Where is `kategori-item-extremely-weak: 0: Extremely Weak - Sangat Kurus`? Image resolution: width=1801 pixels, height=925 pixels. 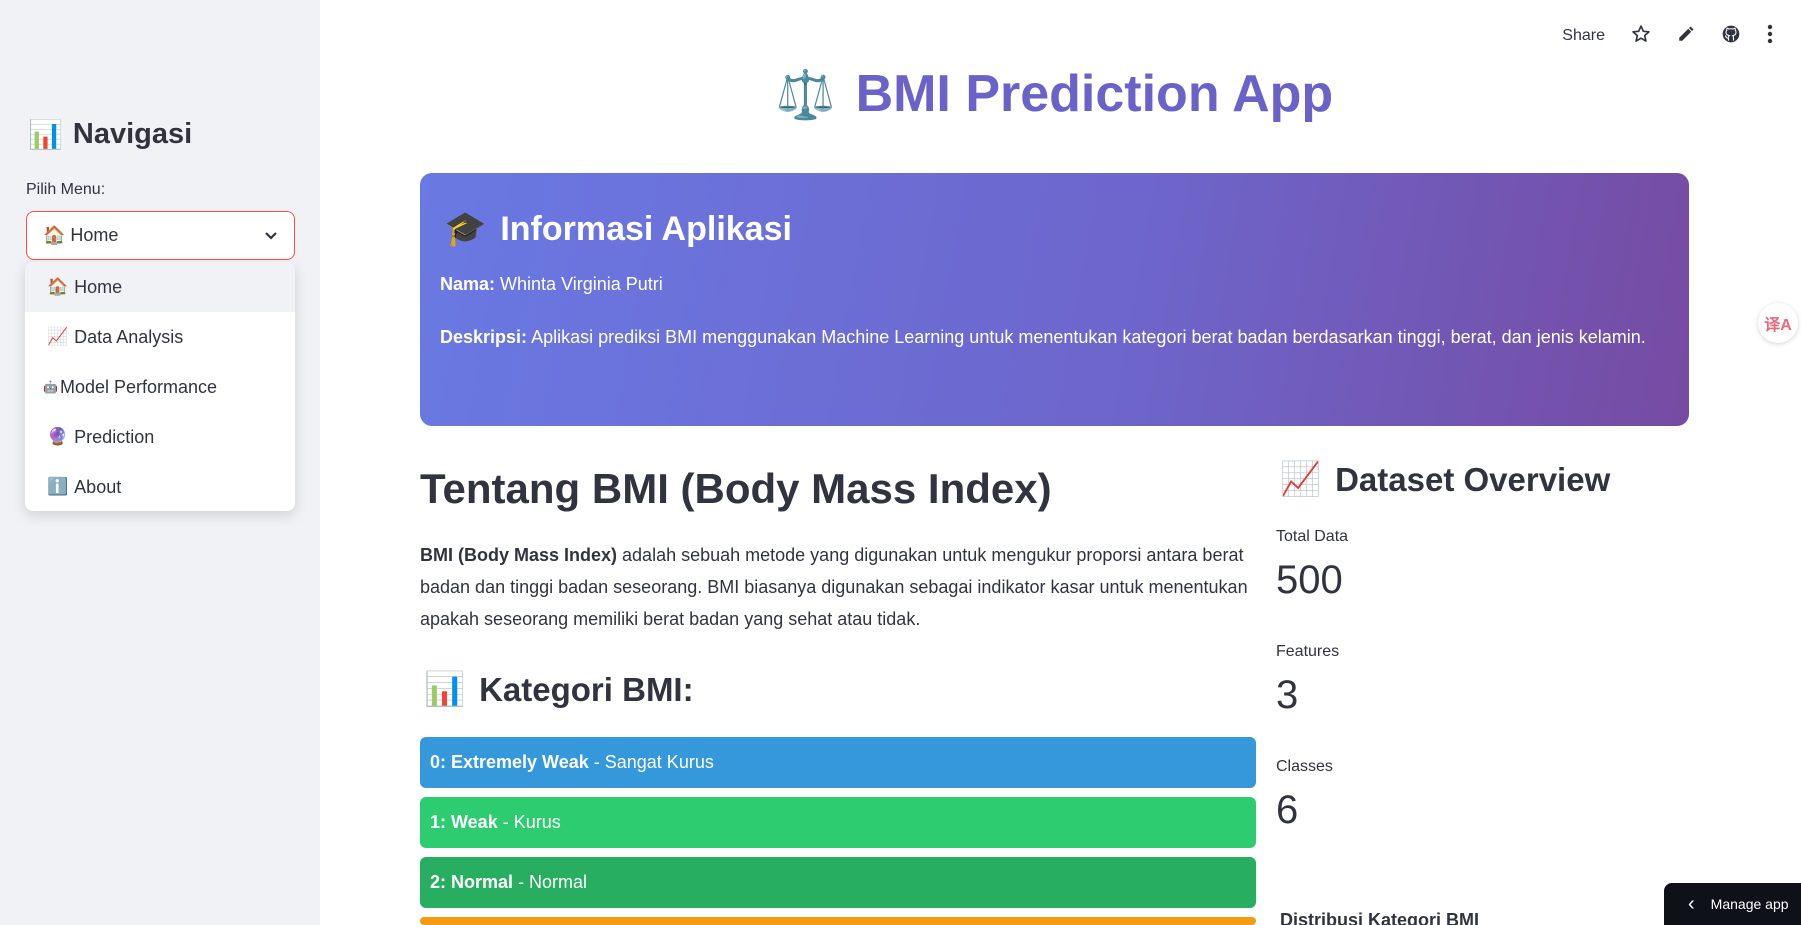
kategori-item-extremely-weak: 0: Extremely Weak - Sangat Kurus is located at coordinates (838, 762).